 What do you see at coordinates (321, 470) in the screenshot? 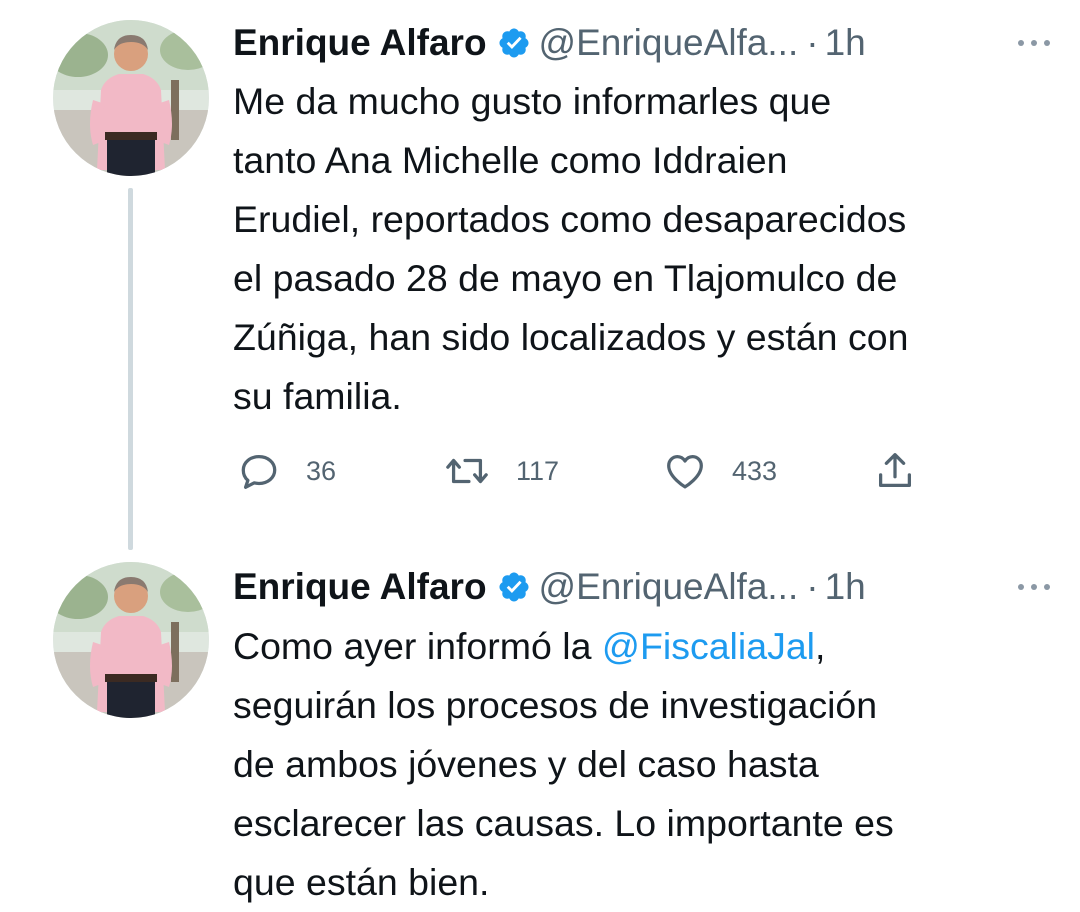
I see `reply-count: 36` at bounding box center [321, 470].